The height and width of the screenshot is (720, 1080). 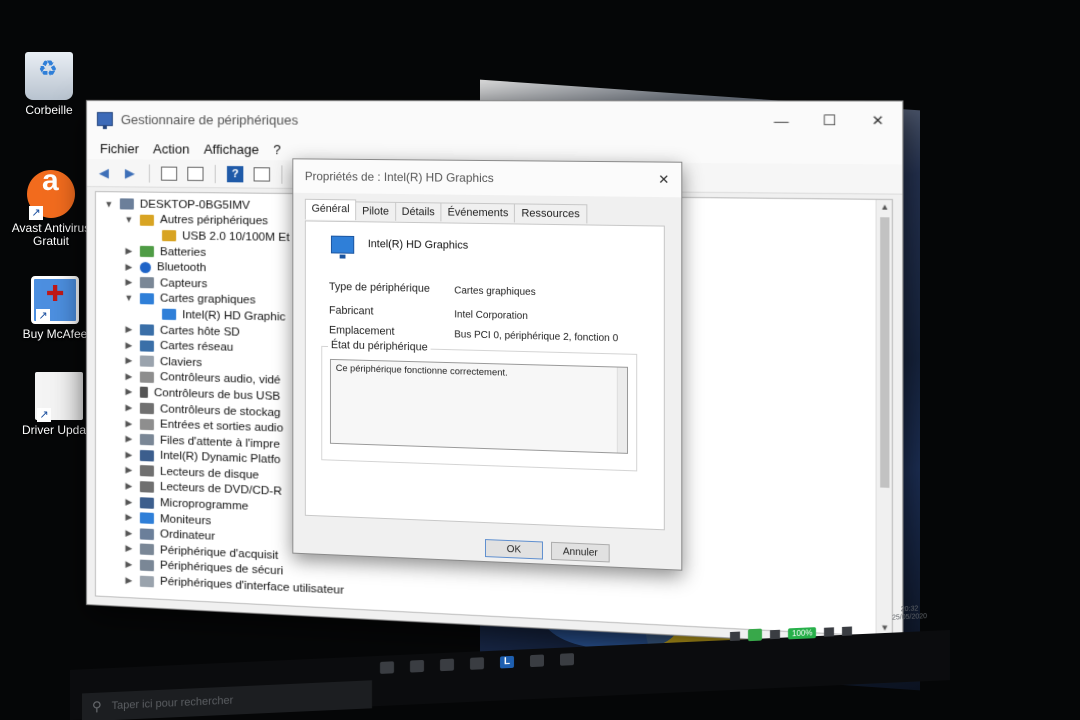 I want to click on network-icon, so click(x=829, y=631).